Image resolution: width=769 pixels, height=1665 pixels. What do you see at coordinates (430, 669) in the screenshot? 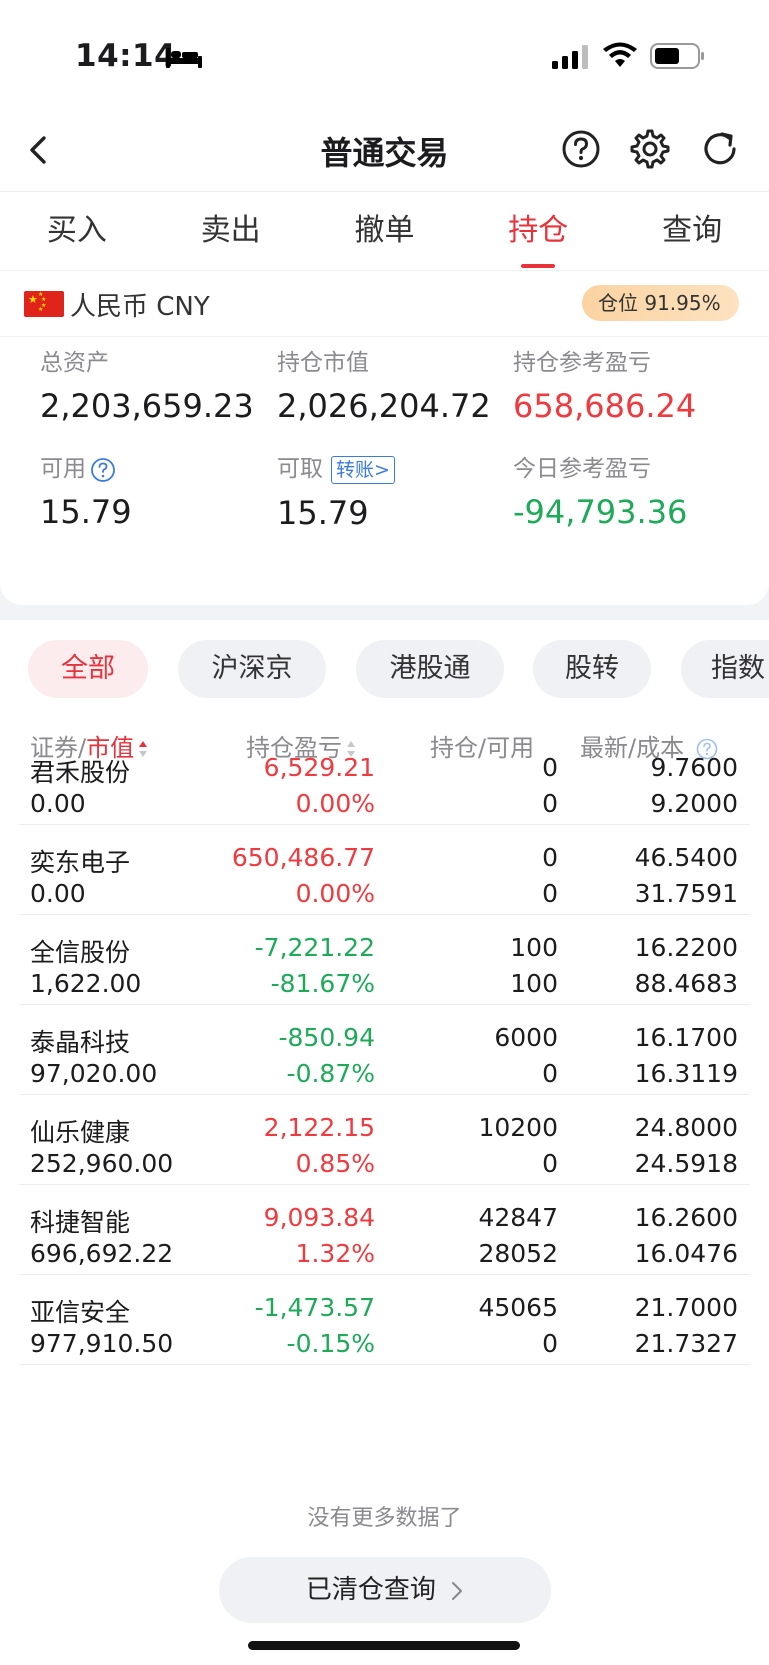
I see `filter-hk-connect: 港股通` at bounding box center [430, 669].